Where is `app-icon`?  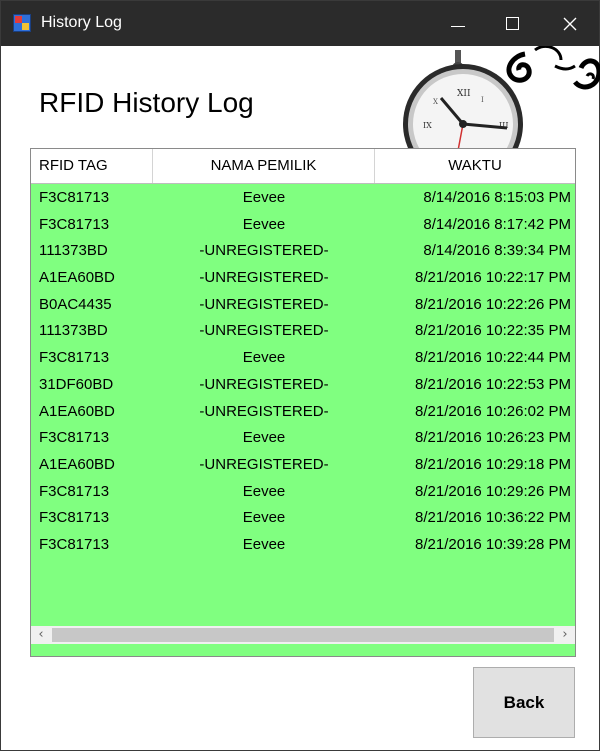 app-icon is located at coordinates (22, 23).